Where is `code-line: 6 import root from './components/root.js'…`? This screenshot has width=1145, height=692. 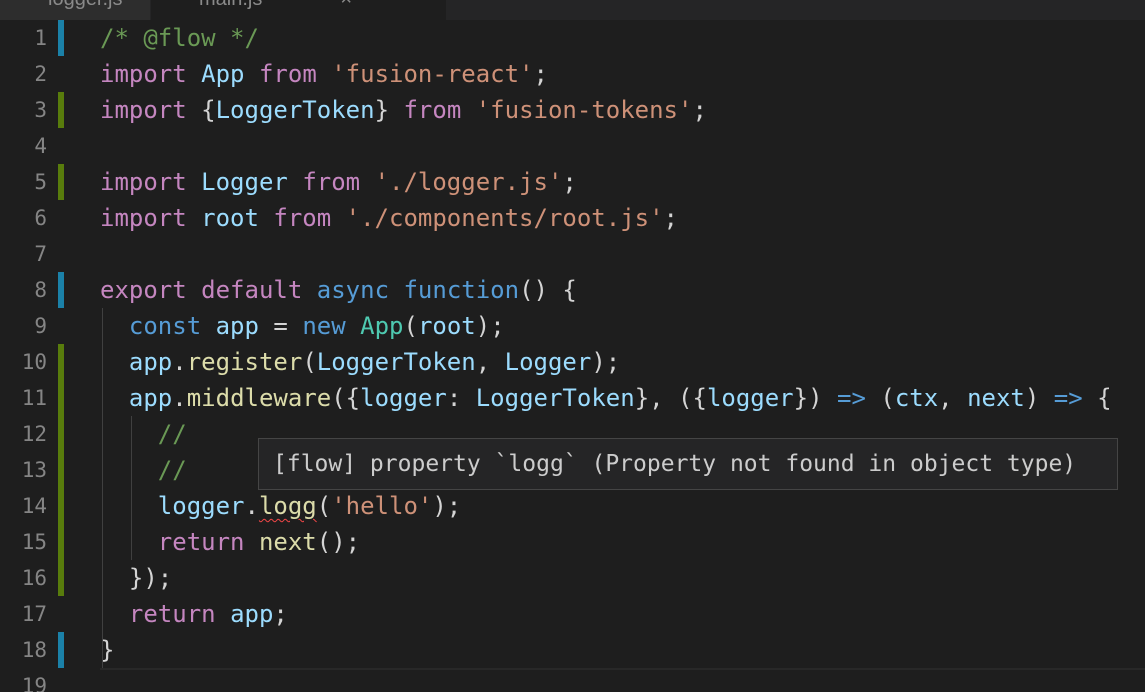 code-line: 6 import root from './components/root.js'… is located at coordinates (572, 218).